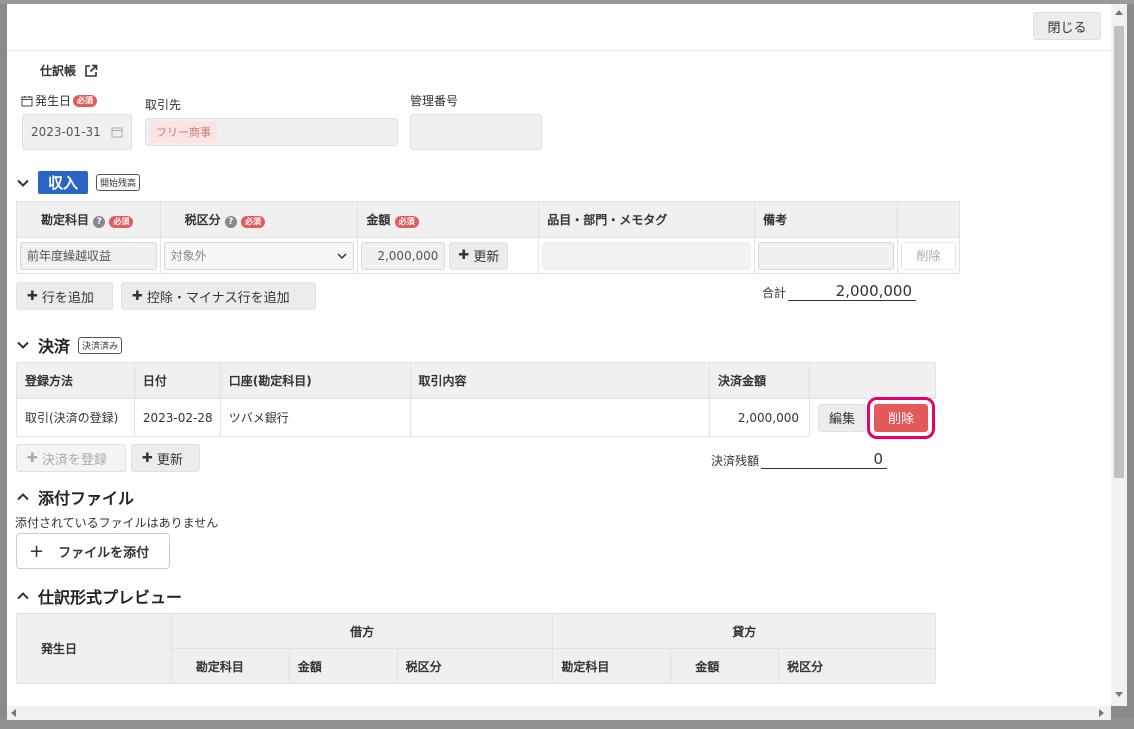  What do you see at coordinates (165, 458) in the screenshot?
I see `payment-update-button: ✚ 更新` at bounding box center [165, 458].